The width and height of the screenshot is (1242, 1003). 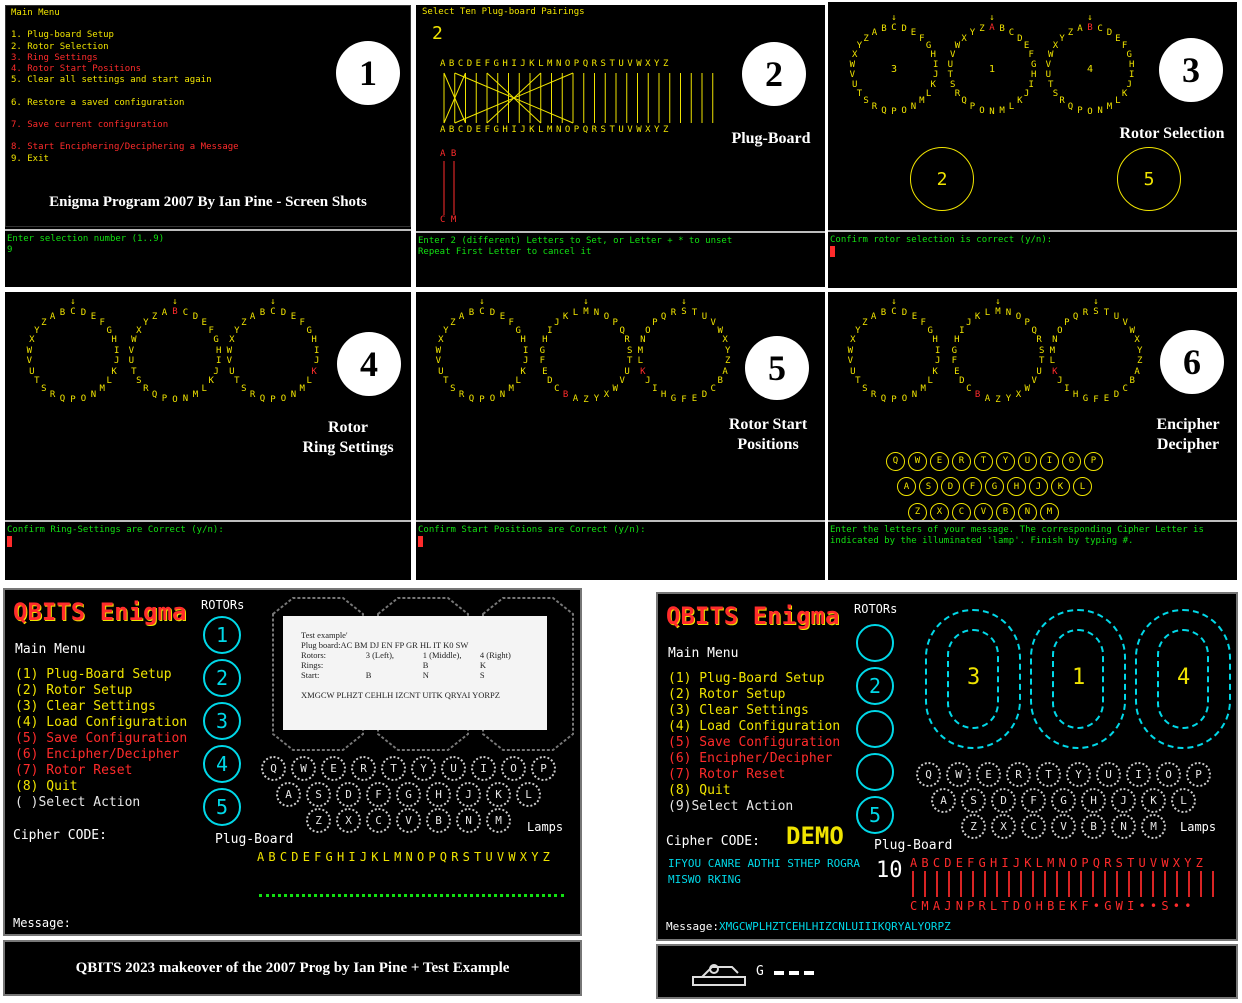 What do you see at coordinates (101, 803) in the screenshot?
I see `menu-item: ( )Select Action` at bounding box center [101, 803].